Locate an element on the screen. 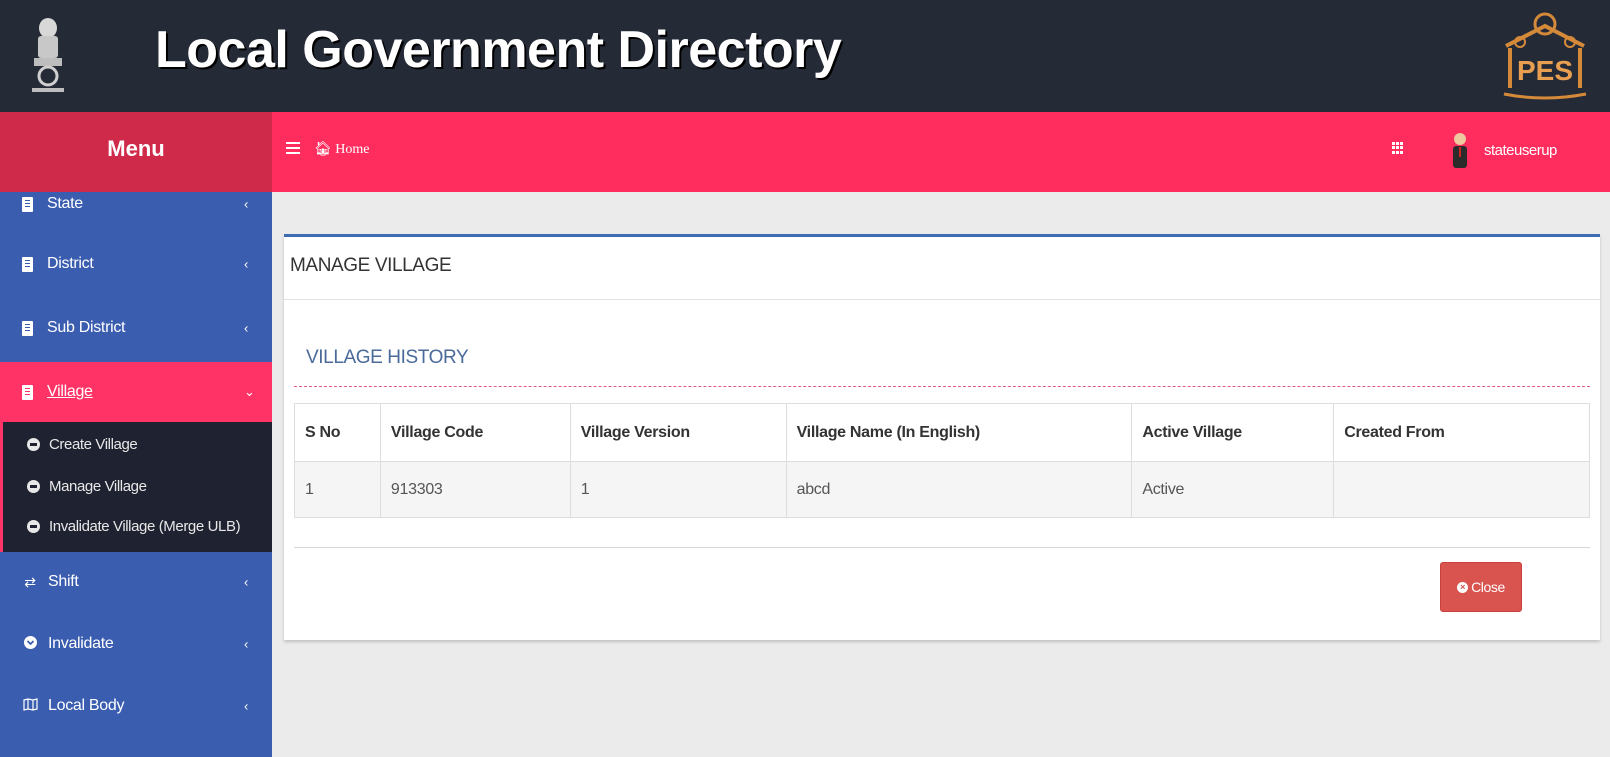 Image resolution: width=1610 pixels, height=757 pixels. submenu-item-label: Manage Village is located at coordinates (98, 486).